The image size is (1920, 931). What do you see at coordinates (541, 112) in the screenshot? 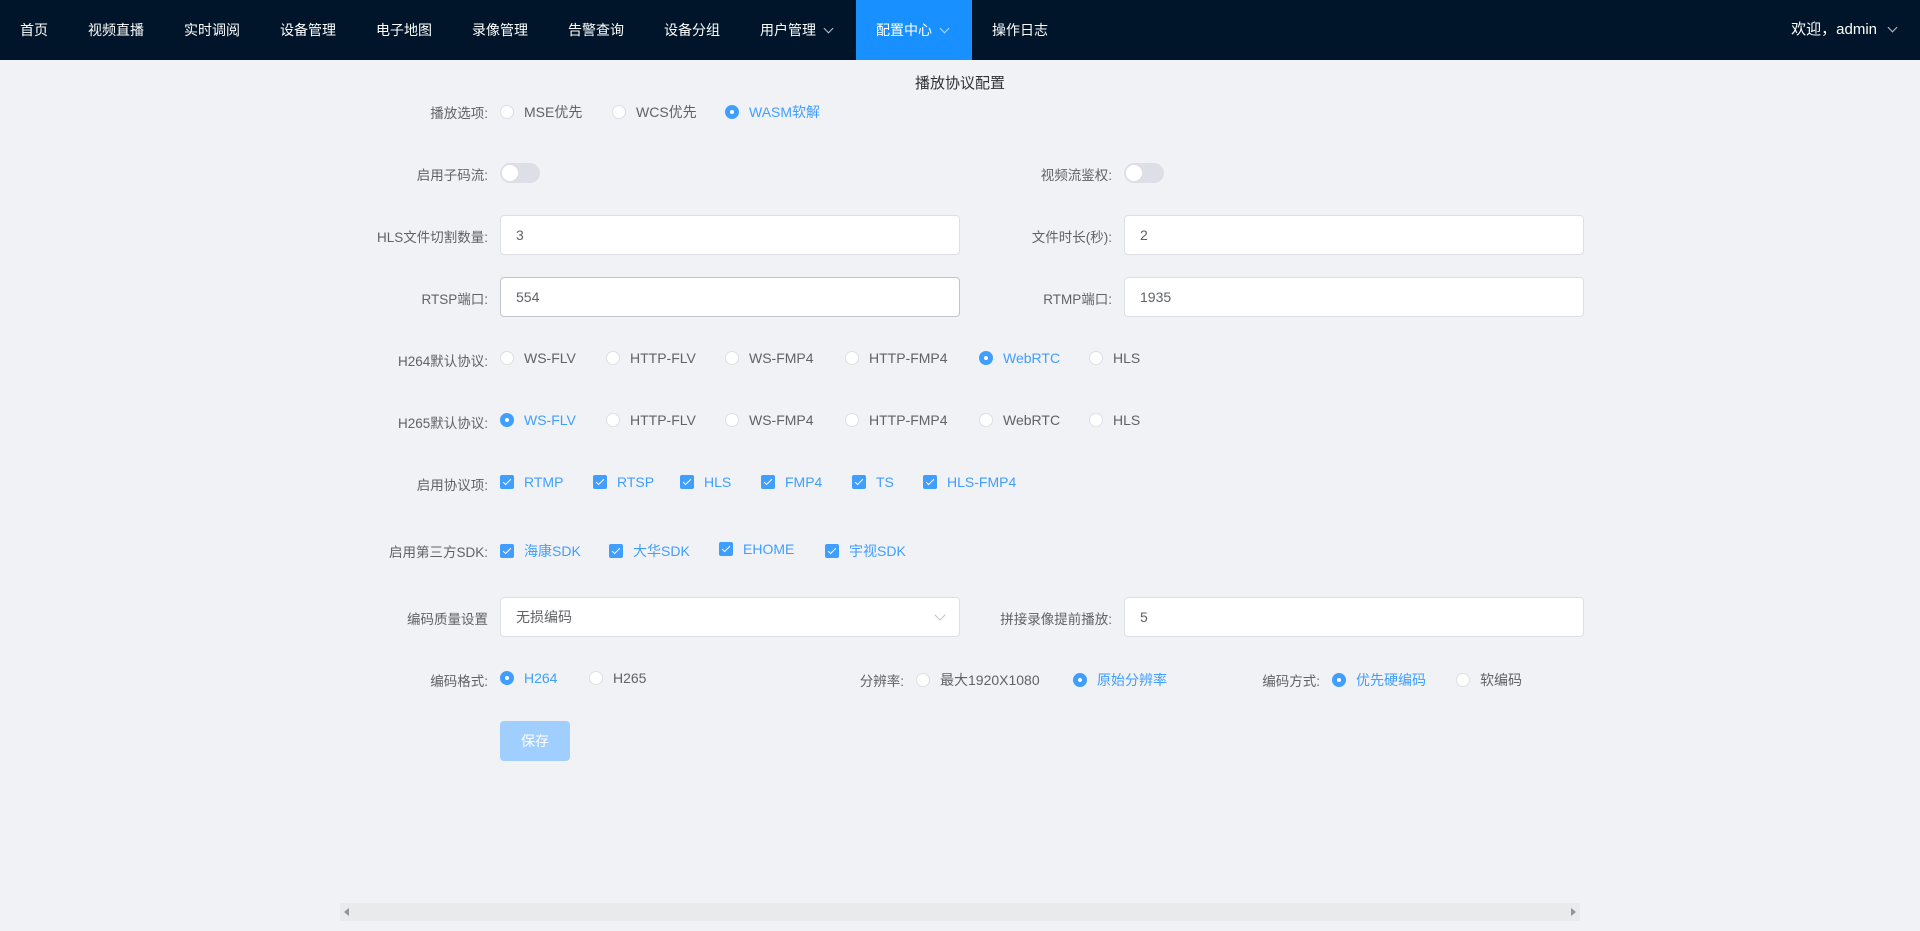
I see `radio-mse-first: MSE优先` at bounding box center [541, 112].